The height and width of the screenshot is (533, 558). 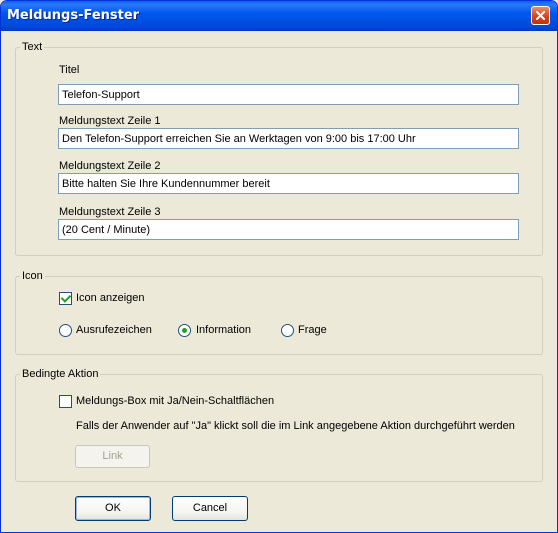 What do you see at coordinates (65, 401) in the screenshot?
I see `yesno-checkbox` at bounding box center [65, 401].